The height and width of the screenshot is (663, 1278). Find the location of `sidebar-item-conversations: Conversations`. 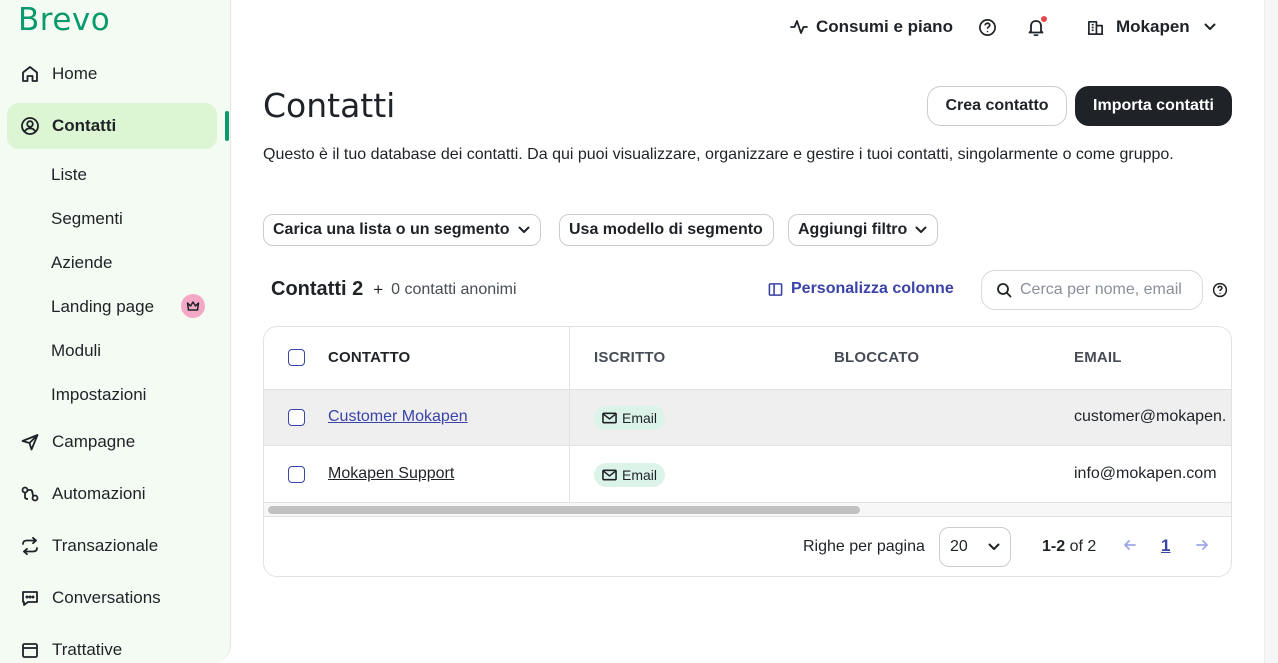

sidebar-item-conversations: Conversations is located at coordinates (112, 598).